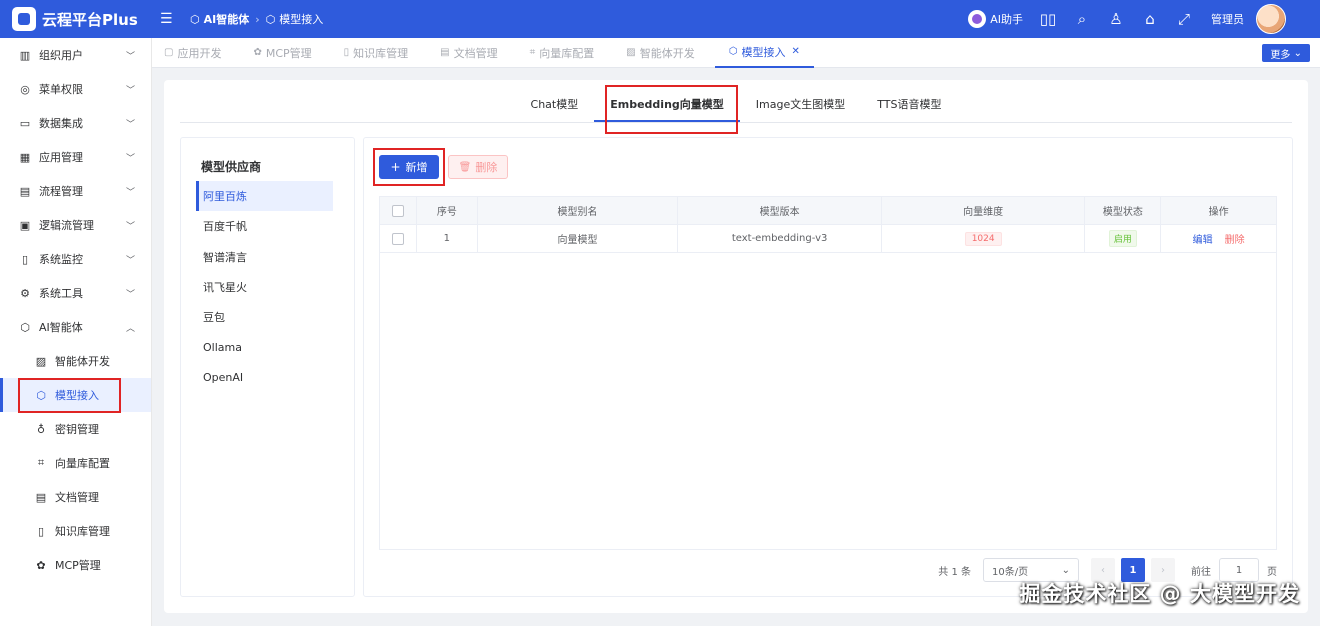 The image size is (1320, 626). I want to click on status-badge: 启用, so click(1122, 238).